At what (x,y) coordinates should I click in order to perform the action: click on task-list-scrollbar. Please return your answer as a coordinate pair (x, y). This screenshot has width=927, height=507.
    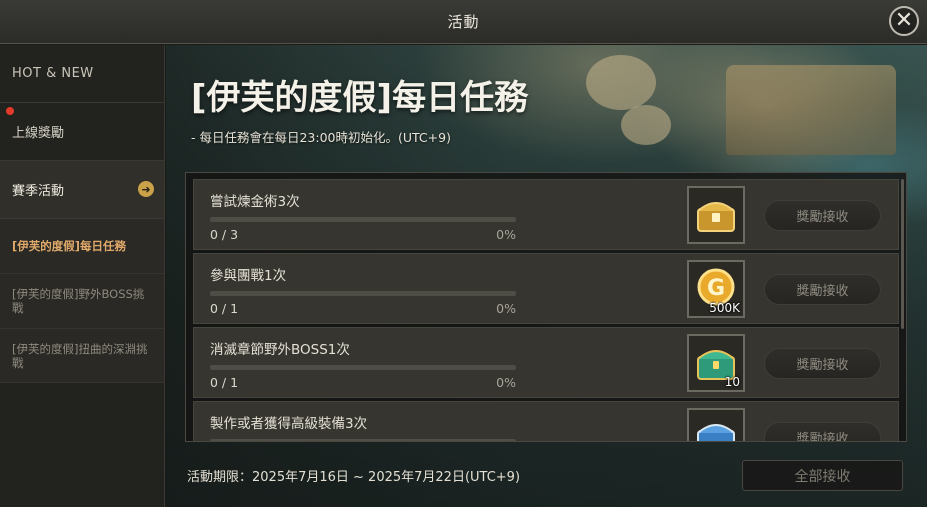
    Looking at the image, I should click on (902, 254).